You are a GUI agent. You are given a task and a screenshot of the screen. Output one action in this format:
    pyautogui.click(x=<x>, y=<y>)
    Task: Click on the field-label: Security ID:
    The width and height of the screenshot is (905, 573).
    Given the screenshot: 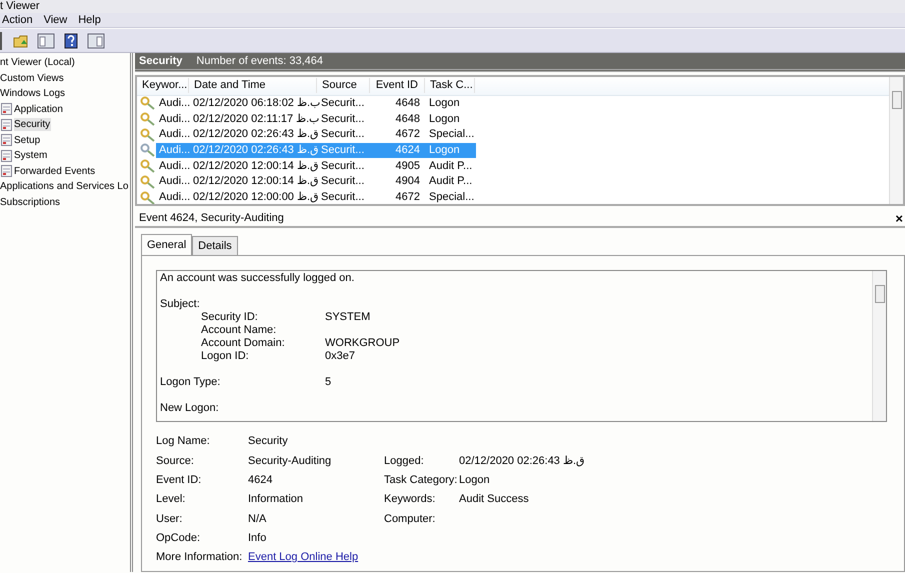 What is the action you would take?
    pyautogui.click(x=230, y=317)
    